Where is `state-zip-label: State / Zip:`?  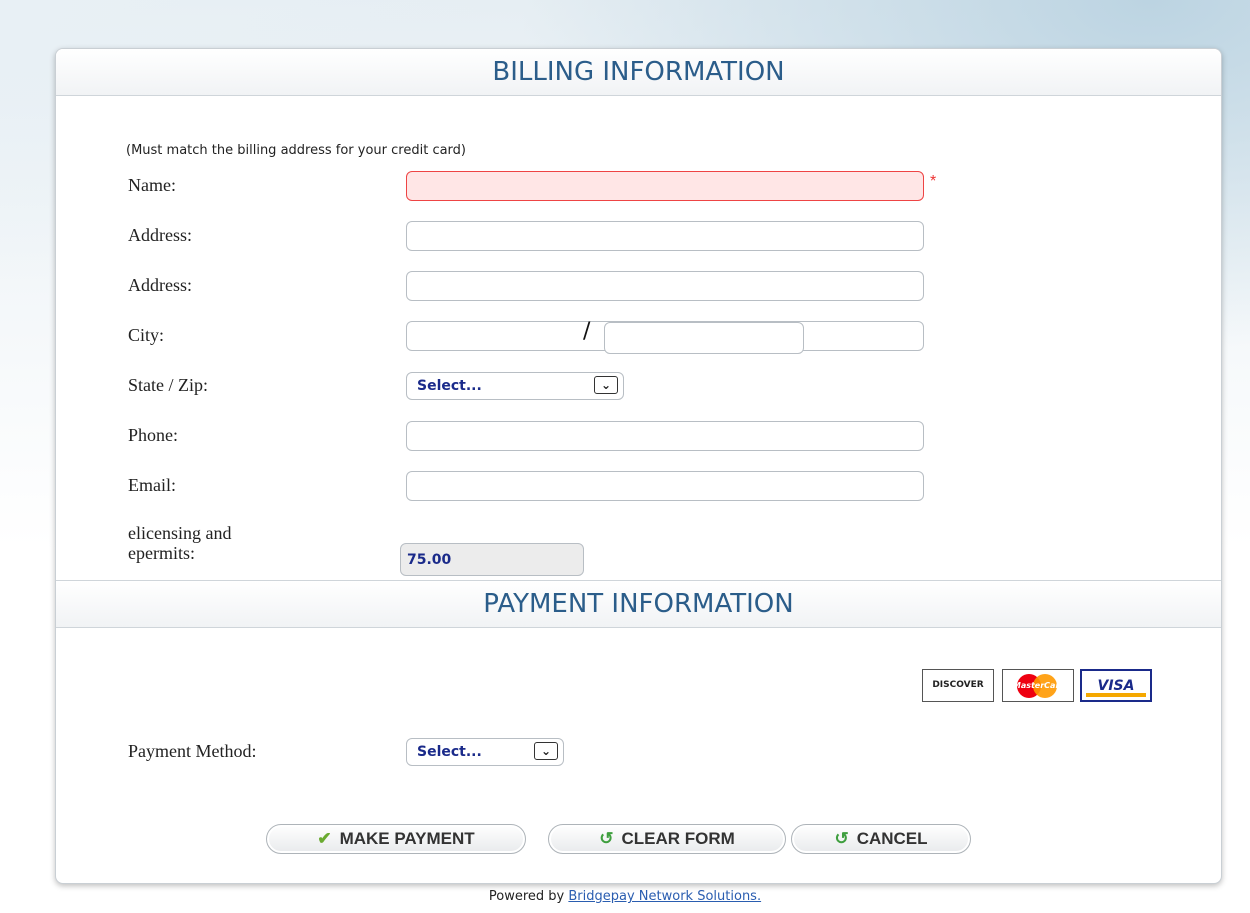
state-zip-label: State / Zip: is located at coordinates (168, 385).